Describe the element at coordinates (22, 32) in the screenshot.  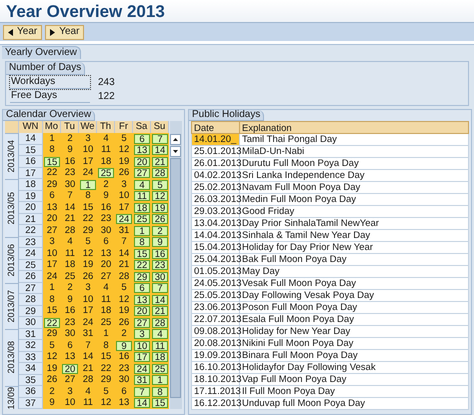
I see `year-button: Year` at that location.